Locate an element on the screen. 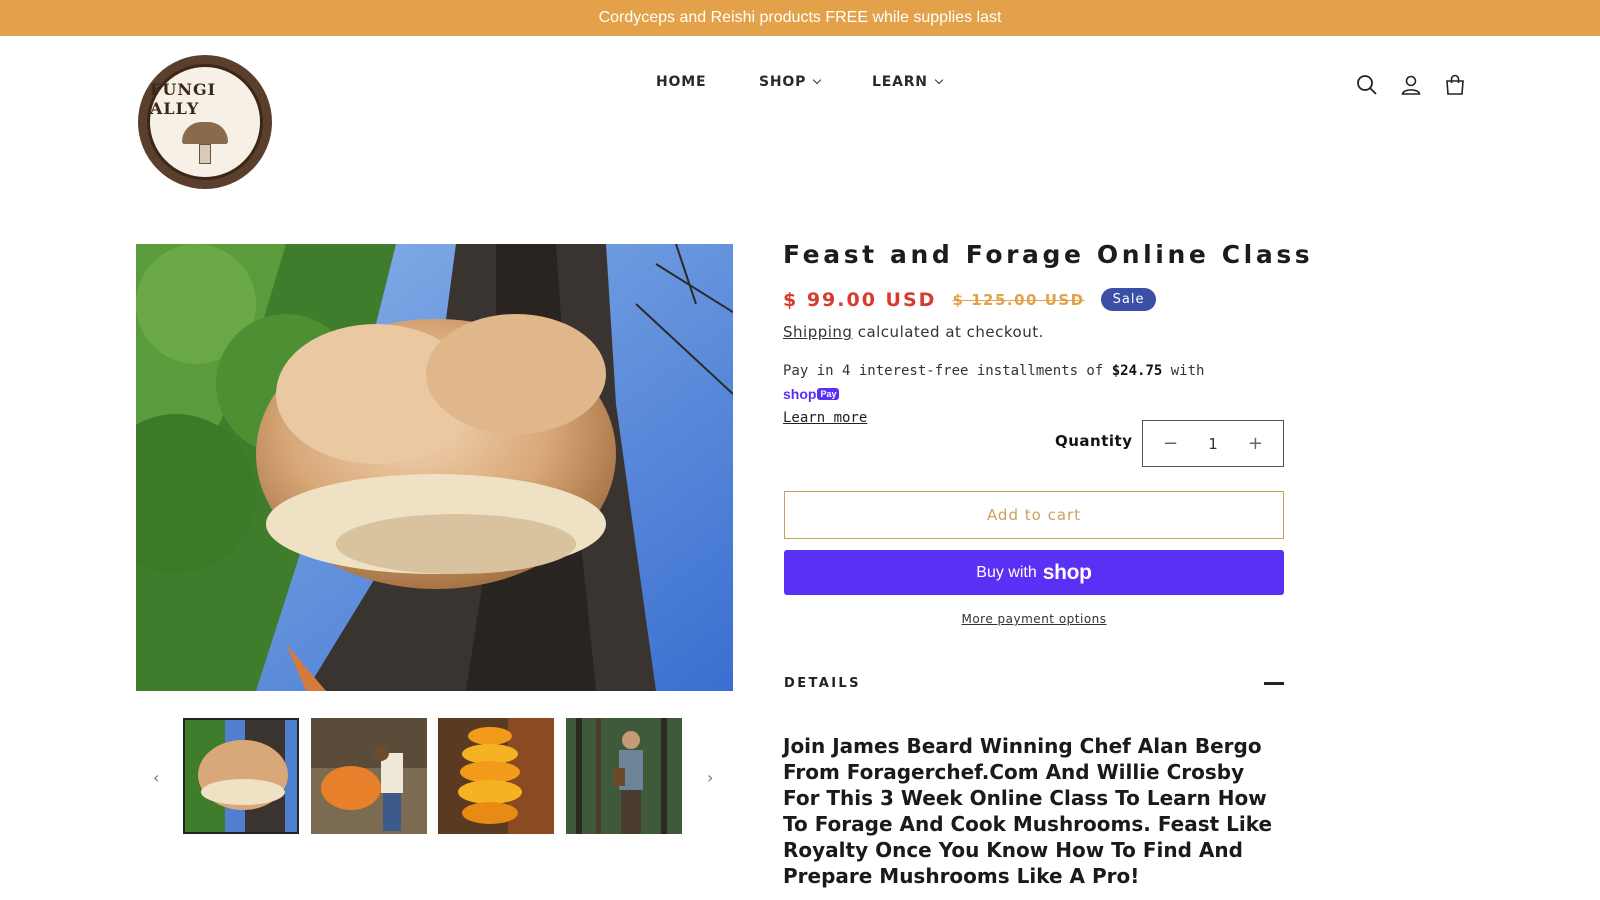  learn-more-link: Learn more is located at coordinates (825, 418).